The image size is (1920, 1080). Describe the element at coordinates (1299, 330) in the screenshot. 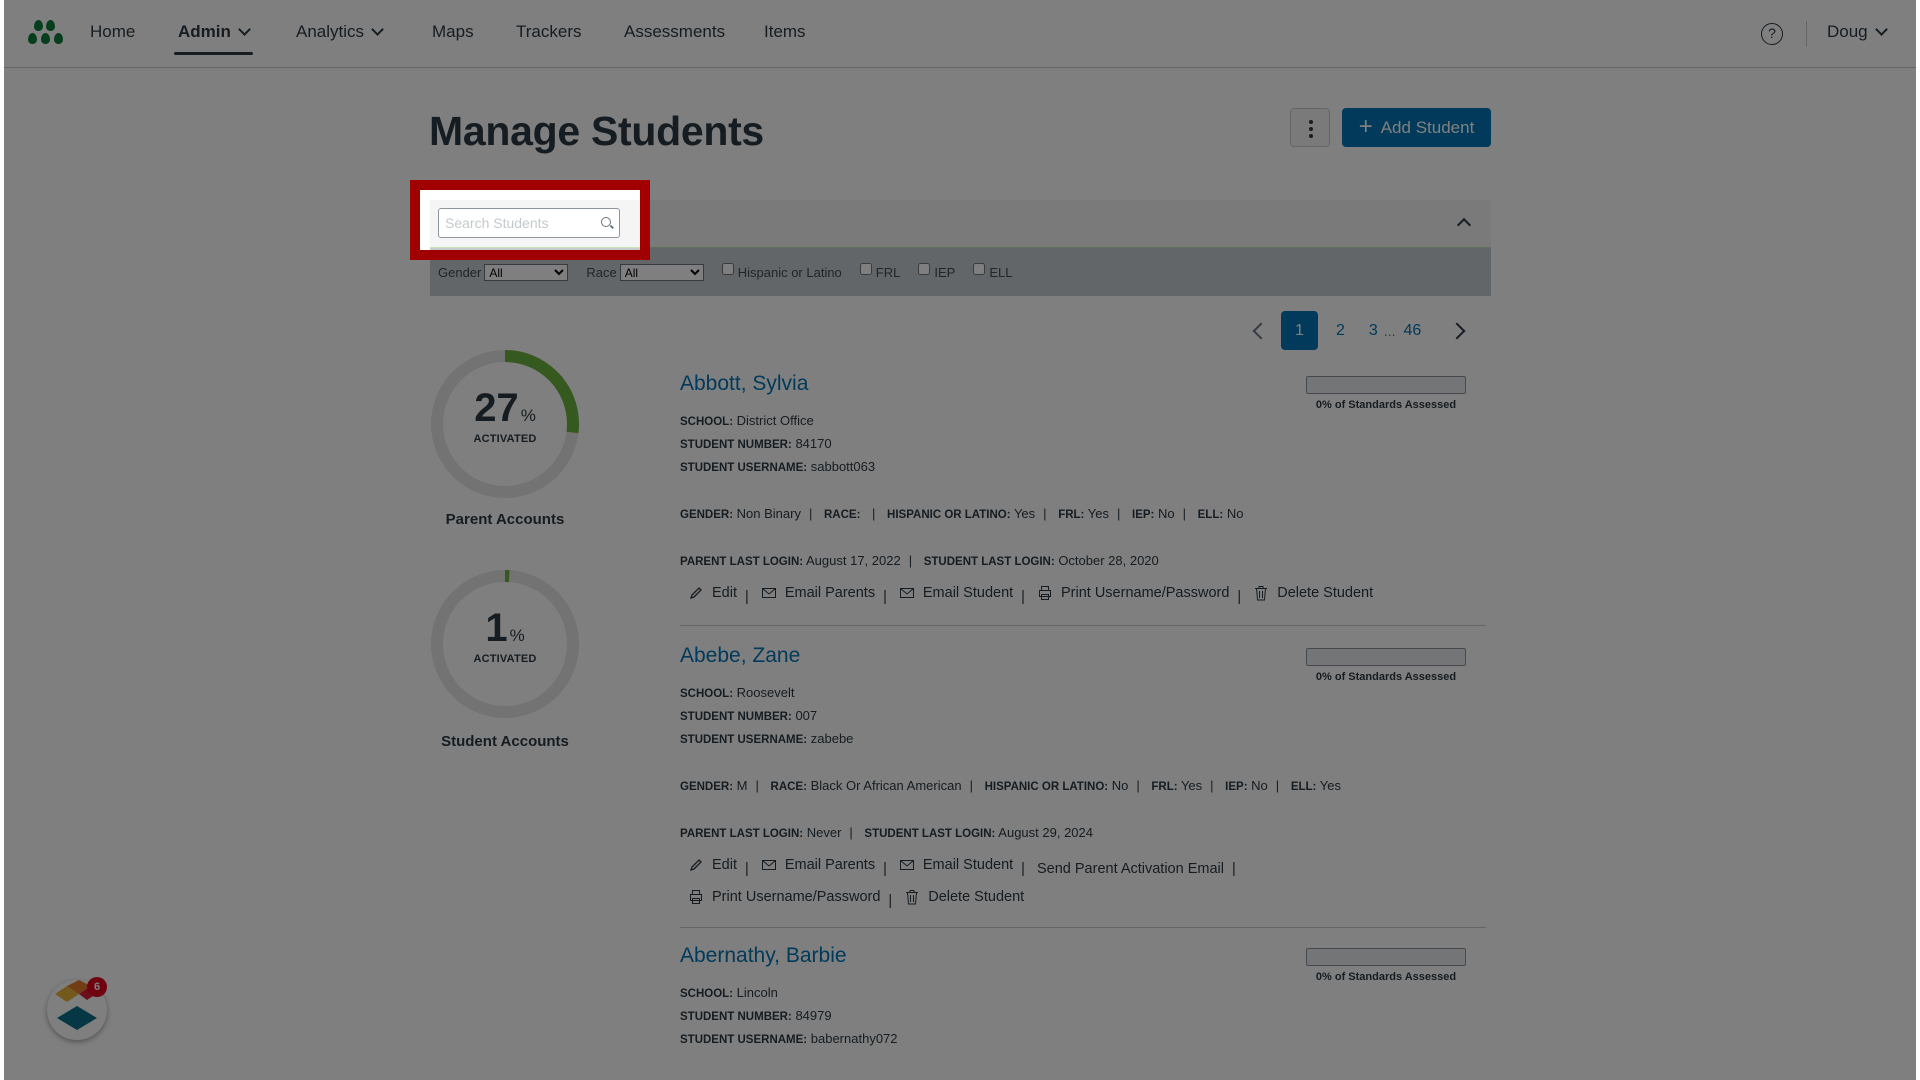

I see `page-1: 1` at that location.